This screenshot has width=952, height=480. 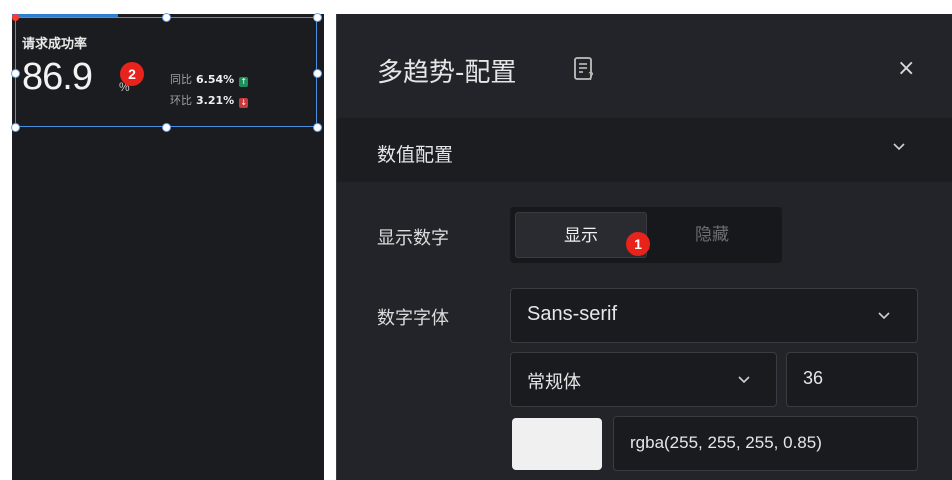 I want to click on resize-handle-right, so click(x=317, y=73).